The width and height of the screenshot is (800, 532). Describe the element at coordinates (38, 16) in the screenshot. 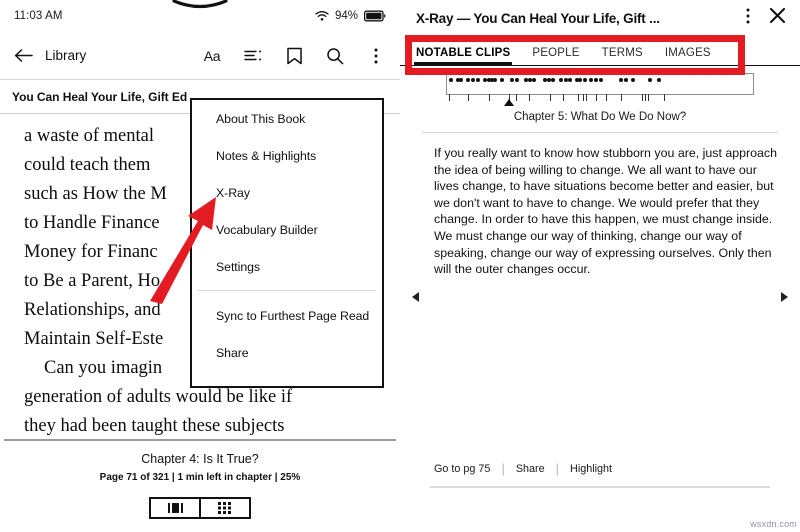

I see `status-time: 11:03 AM` at that location.